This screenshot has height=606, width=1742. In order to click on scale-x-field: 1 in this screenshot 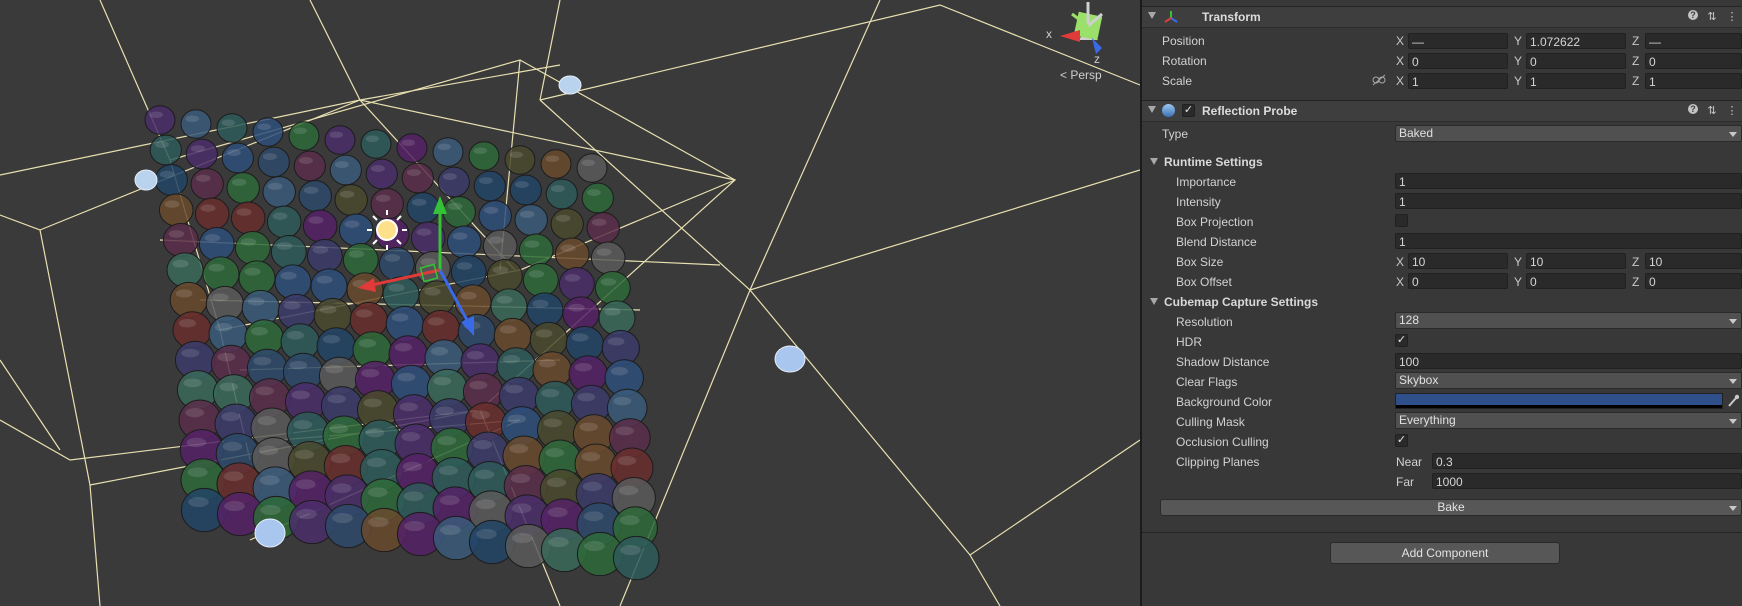, I will do `click(1458, 81)`.